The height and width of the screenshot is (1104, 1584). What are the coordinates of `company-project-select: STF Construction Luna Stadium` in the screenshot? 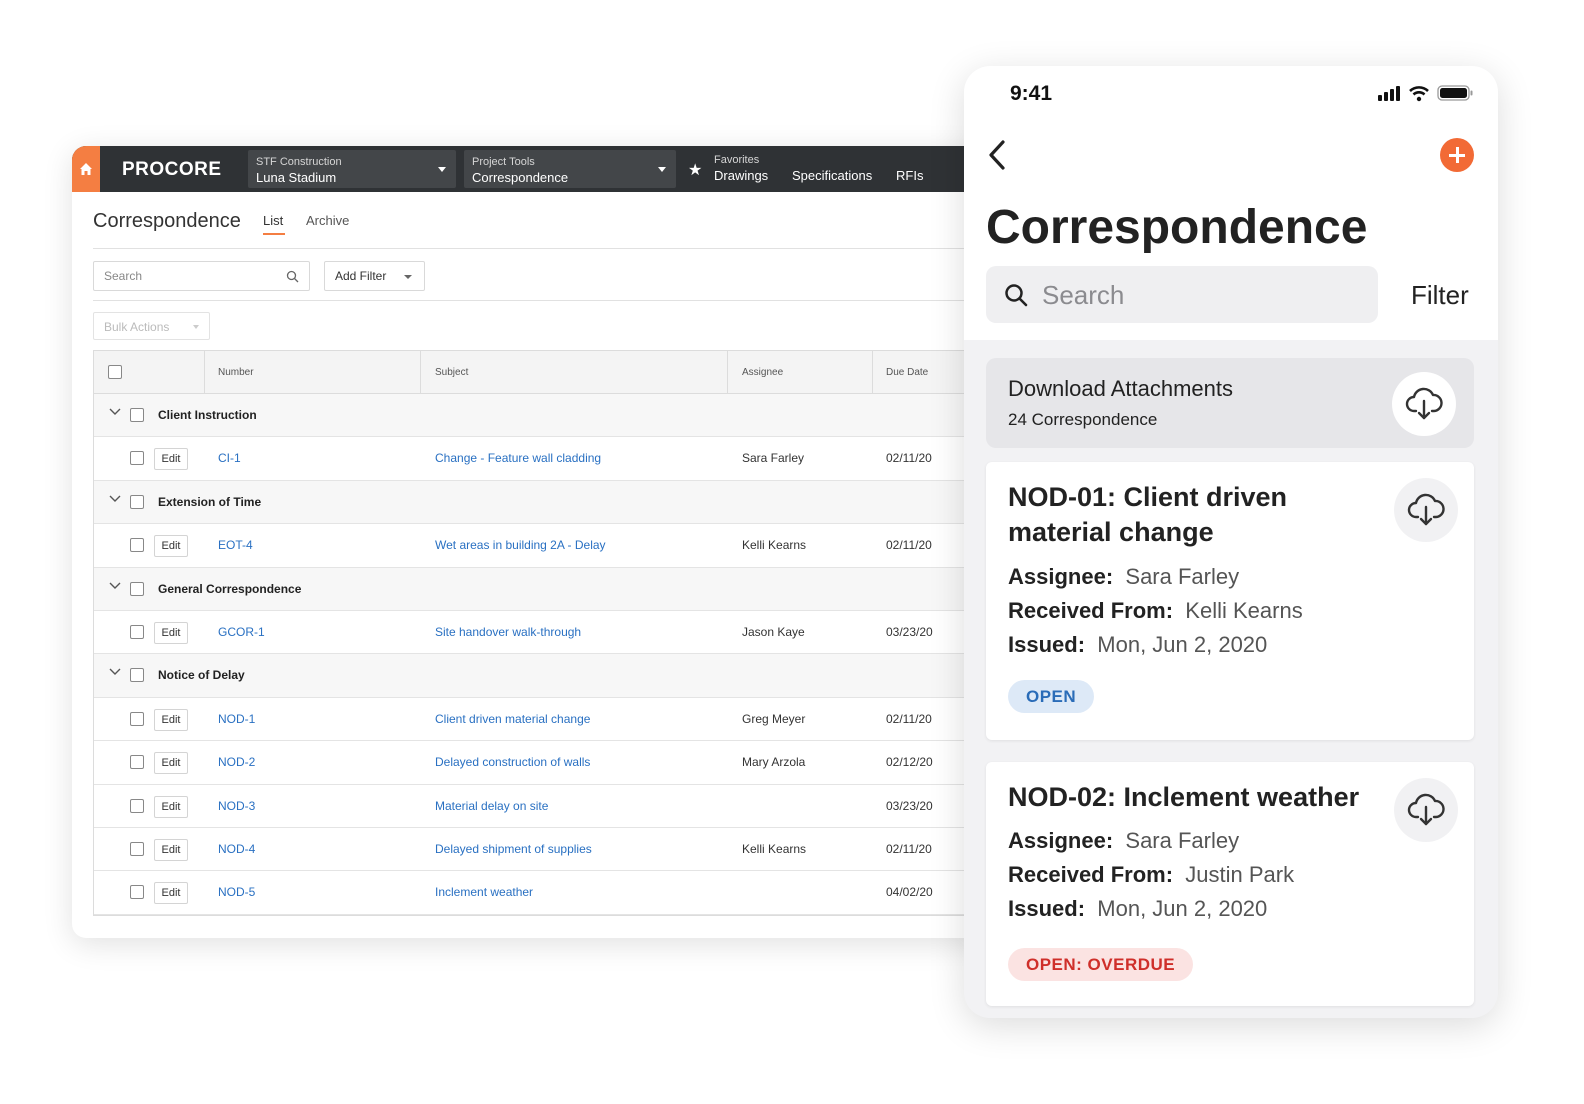 It's located at (352, 169).